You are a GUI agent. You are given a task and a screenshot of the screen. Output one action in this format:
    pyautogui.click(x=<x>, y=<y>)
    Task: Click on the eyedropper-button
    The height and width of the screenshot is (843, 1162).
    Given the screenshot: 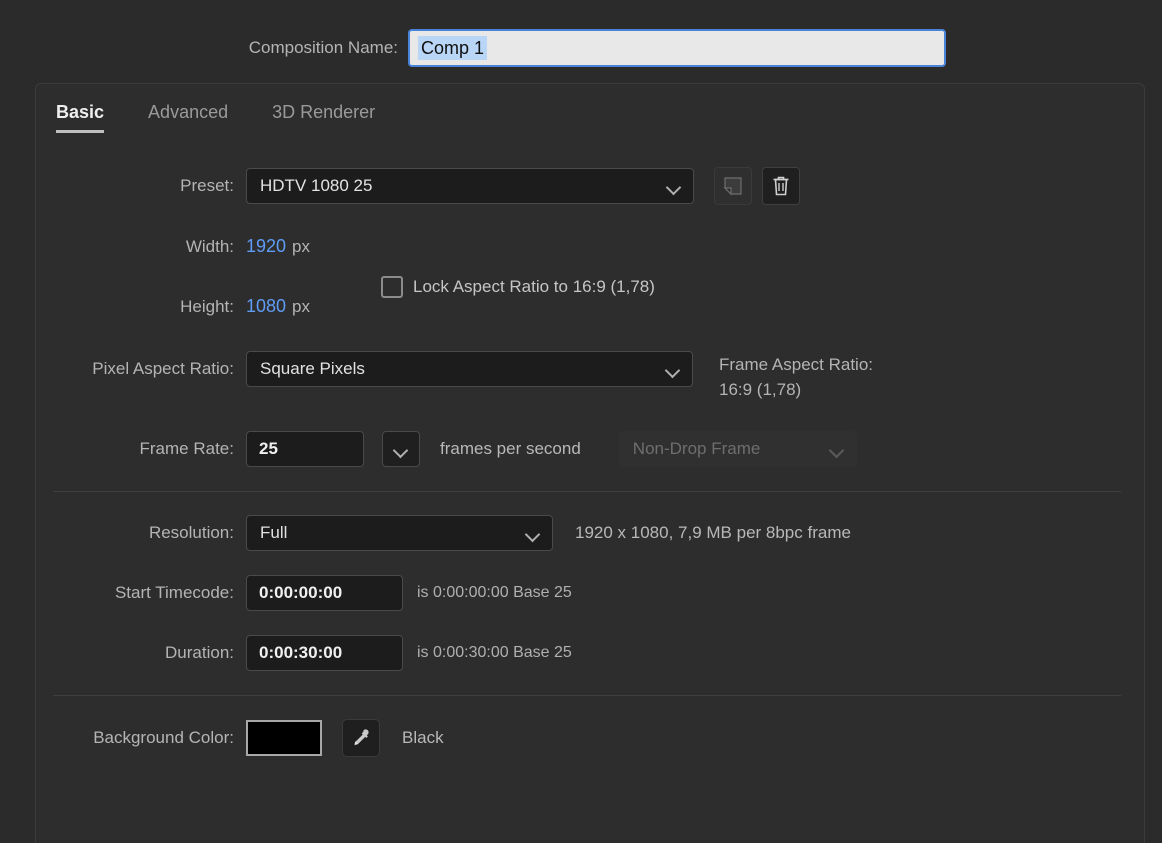 What is the action you would take?
    pyautogui.click(x=361, y=738)
    